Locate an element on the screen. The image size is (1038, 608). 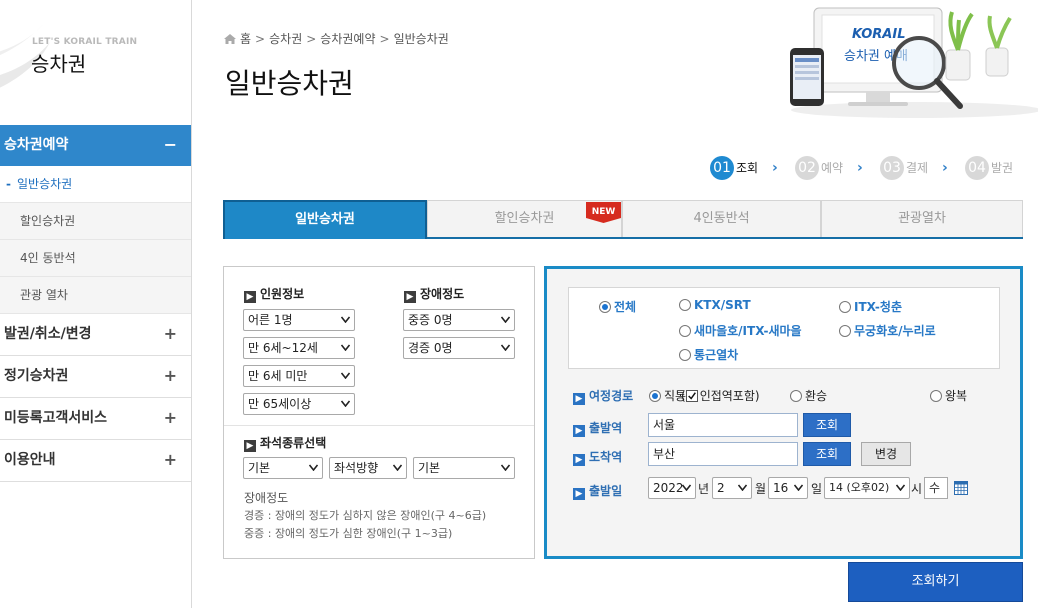
route-transfer-radio: 환승 is located at coordinates (808, 395).